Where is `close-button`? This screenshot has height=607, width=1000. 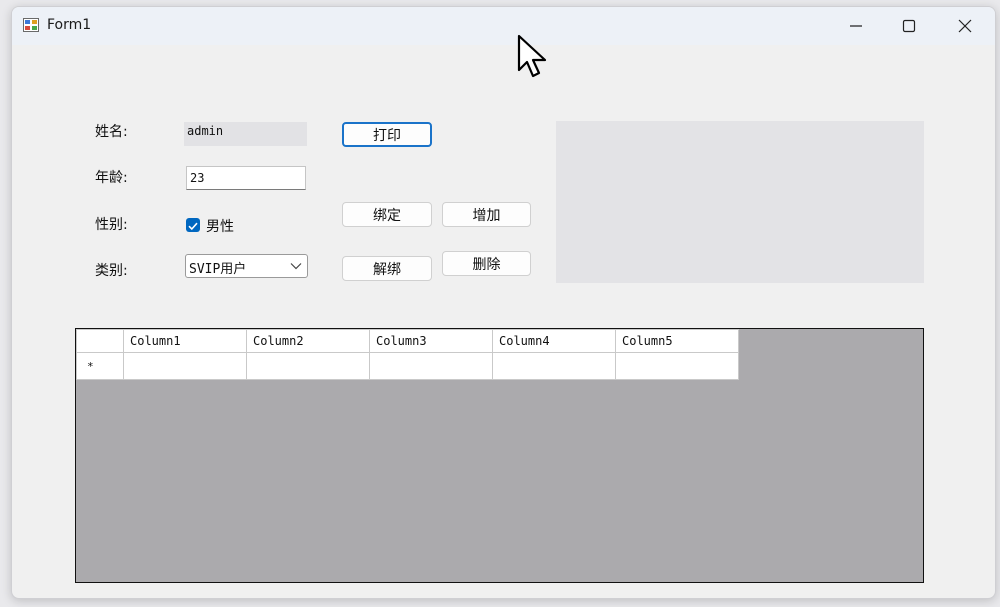 close-button is located at coordinates (965, 26).